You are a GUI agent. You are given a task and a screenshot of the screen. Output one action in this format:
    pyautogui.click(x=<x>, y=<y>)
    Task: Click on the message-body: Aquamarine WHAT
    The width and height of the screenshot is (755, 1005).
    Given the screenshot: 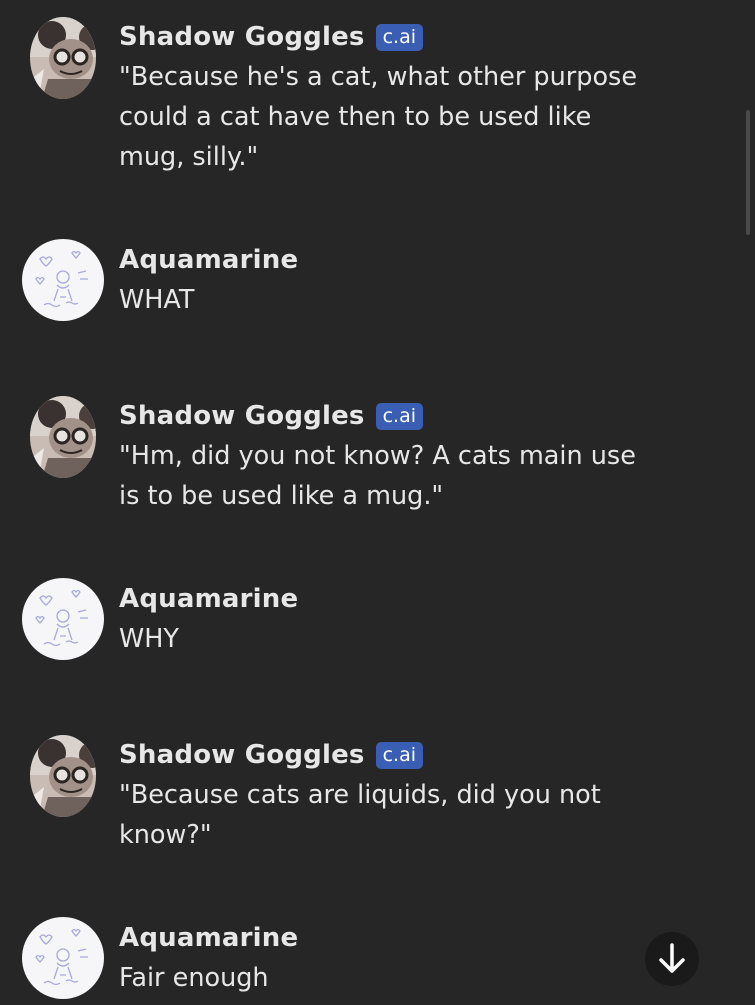 What is the action you would take?
    pyautogui.click(x=389, y=280)
    